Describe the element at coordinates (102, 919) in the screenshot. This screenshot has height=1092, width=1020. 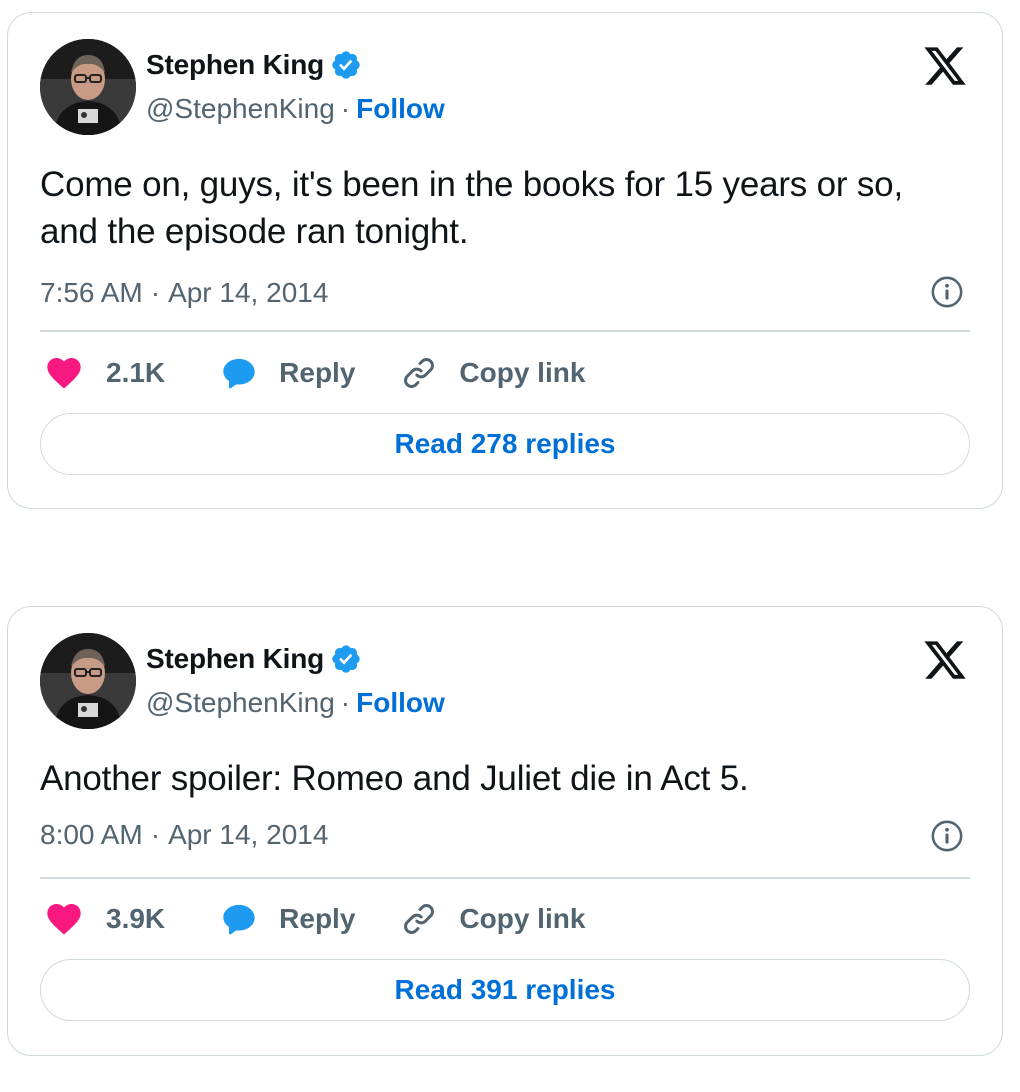
I see `like-button: 3.9K` at that location.